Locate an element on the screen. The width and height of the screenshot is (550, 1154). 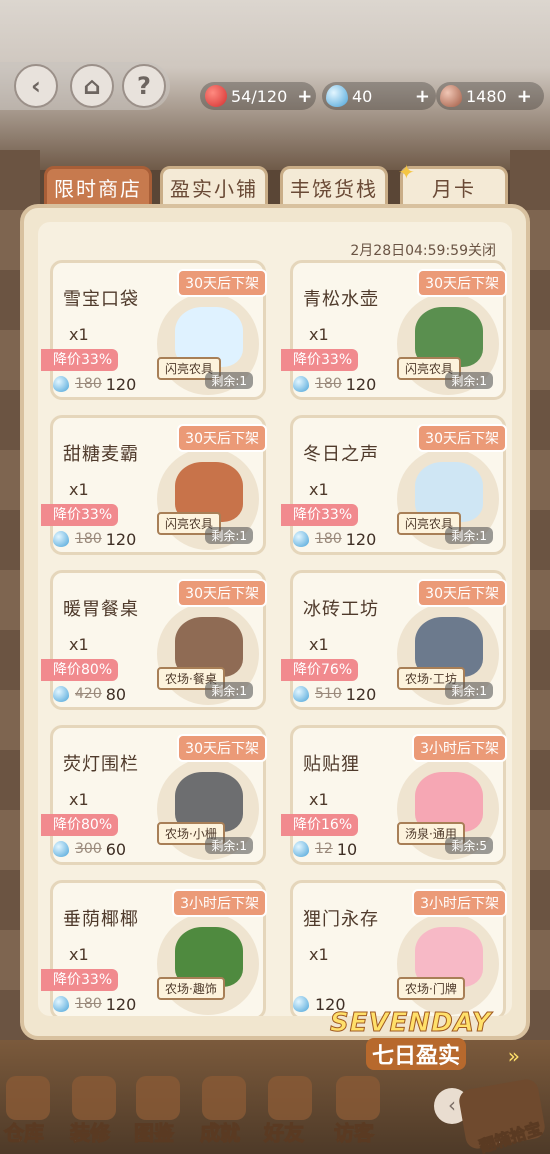
menu-catalog: 图鉴 is located at coordinates (154, 1131).